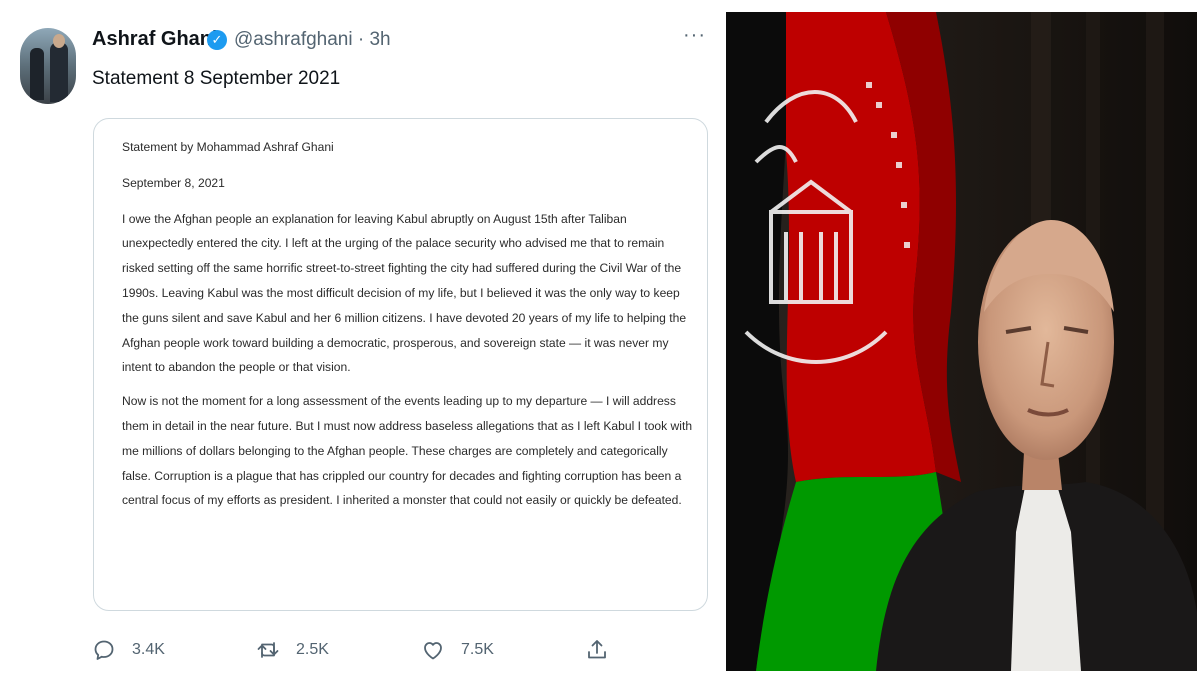 The image size is (1200, 675). Describe the element at coordinates (228, 147) in the screenshot. I see `statement-title: Statement by Mohammad Ashraf Ghani` at that location.